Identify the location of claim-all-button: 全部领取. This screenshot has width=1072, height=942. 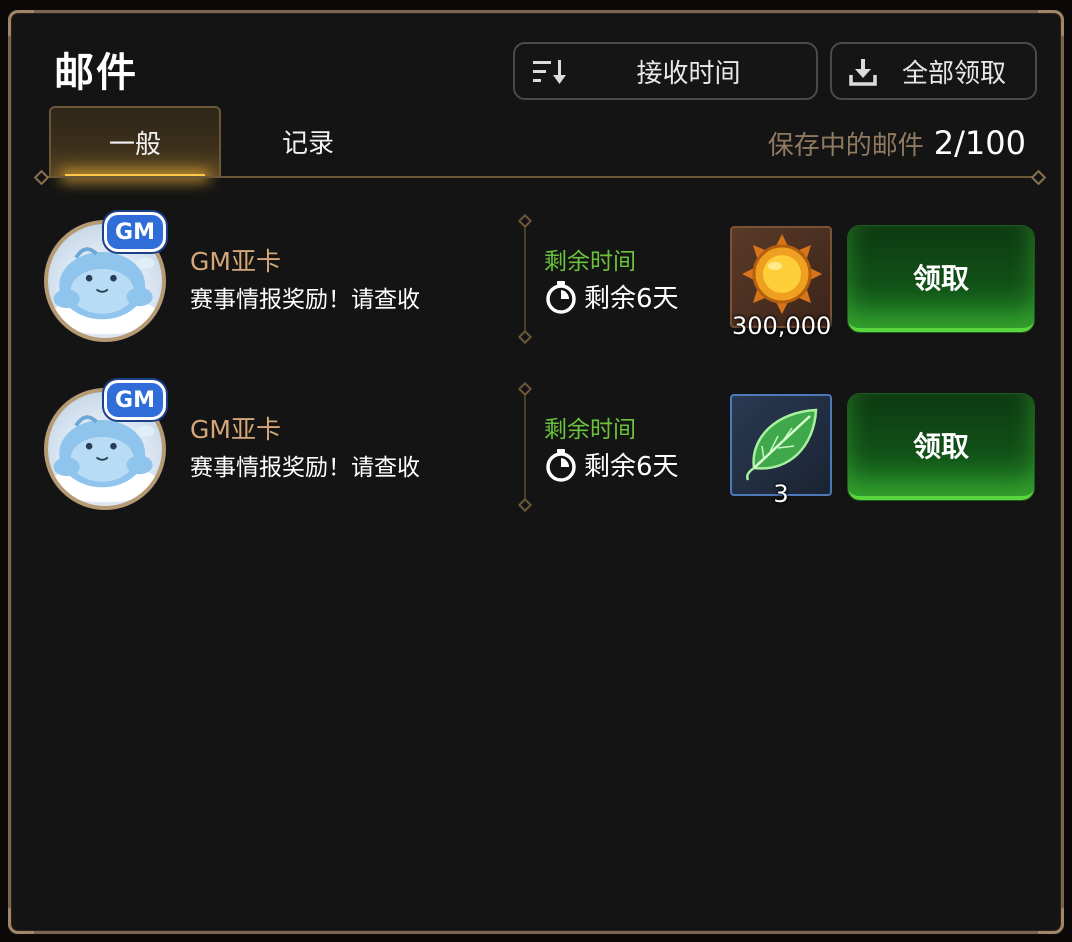
(933, 71).